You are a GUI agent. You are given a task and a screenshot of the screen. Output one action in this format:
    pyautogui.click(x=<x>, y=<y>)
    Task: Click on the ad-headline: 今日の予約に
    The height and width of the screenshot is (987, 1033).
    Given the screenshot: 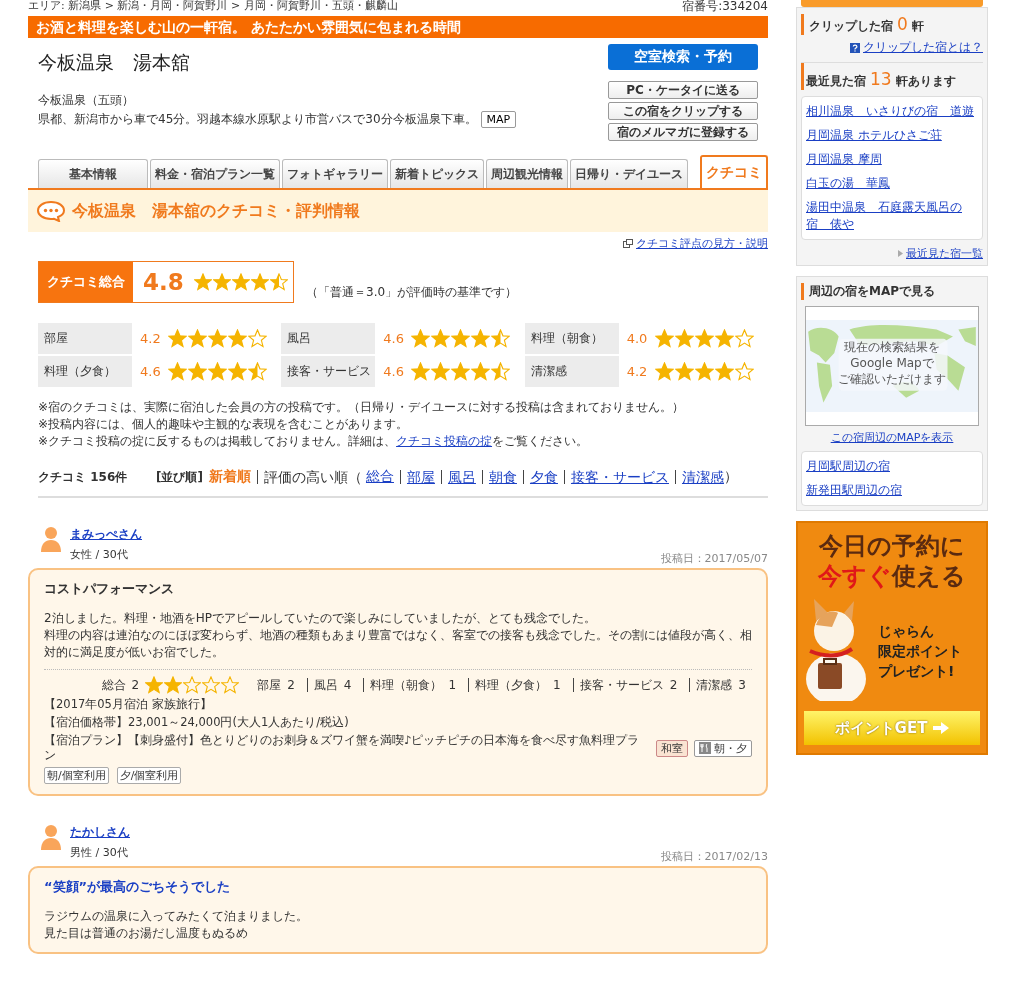 What is the action you would take?
    pyautogui.click(x=892, y=546)
    